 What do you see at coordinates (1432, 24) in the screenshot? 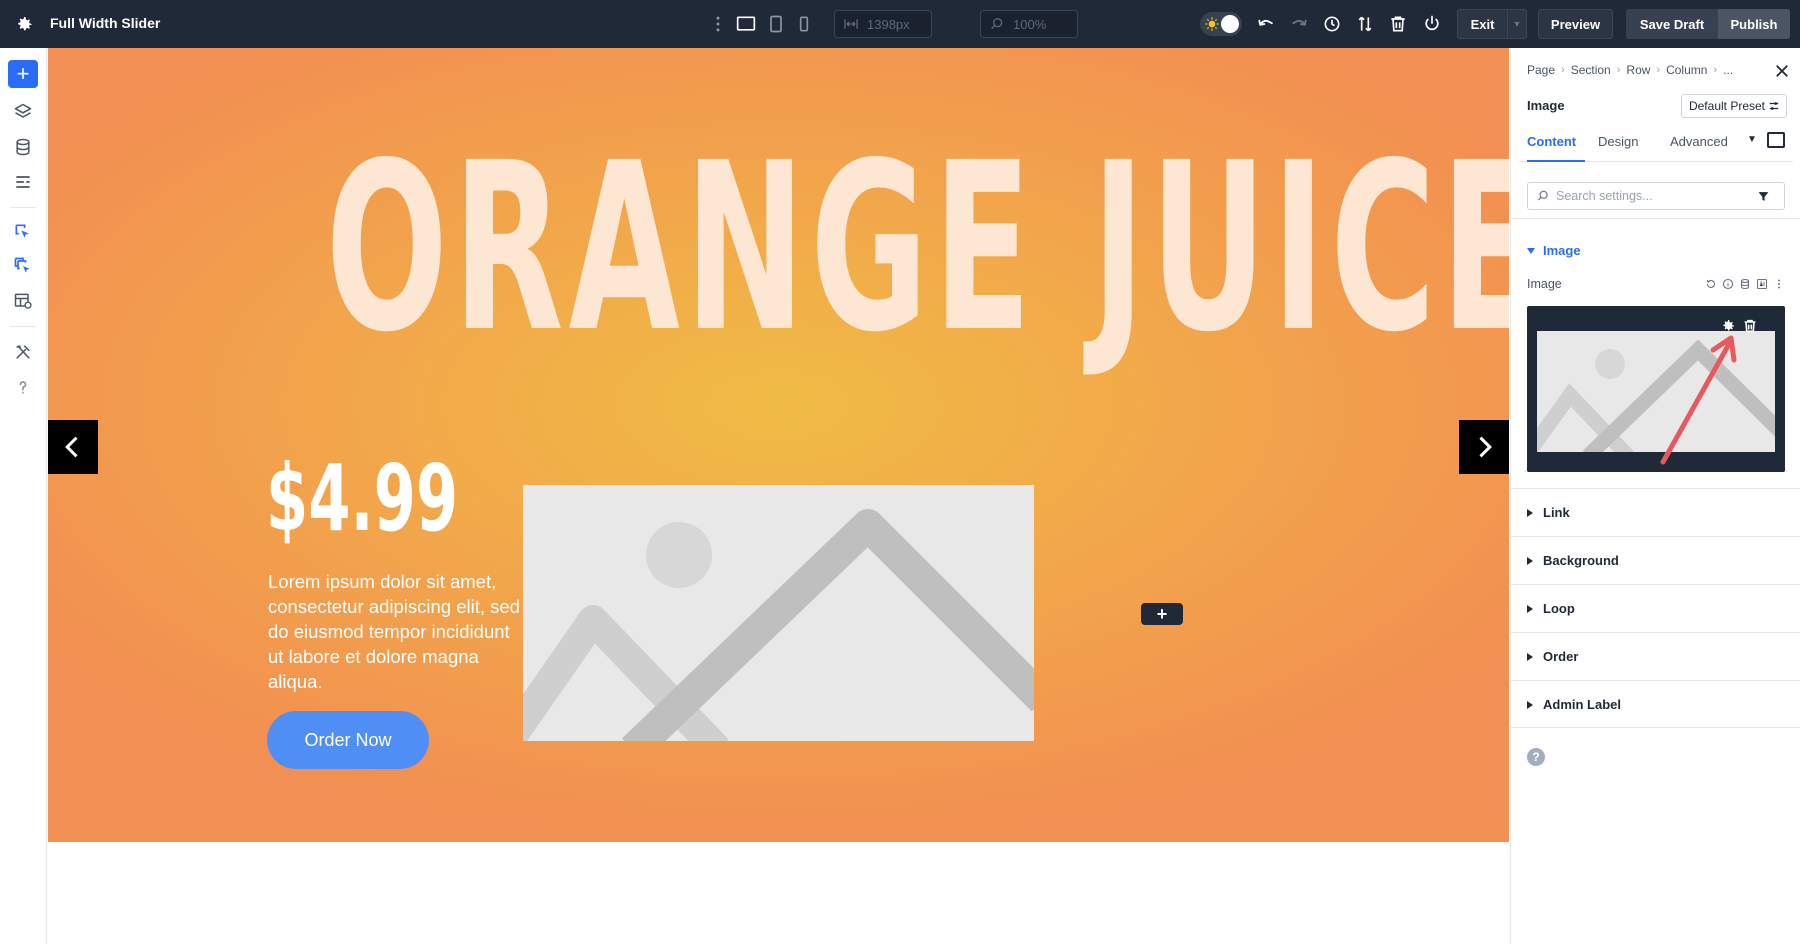
I see `power-icon` at bounding box center [1432, 24].